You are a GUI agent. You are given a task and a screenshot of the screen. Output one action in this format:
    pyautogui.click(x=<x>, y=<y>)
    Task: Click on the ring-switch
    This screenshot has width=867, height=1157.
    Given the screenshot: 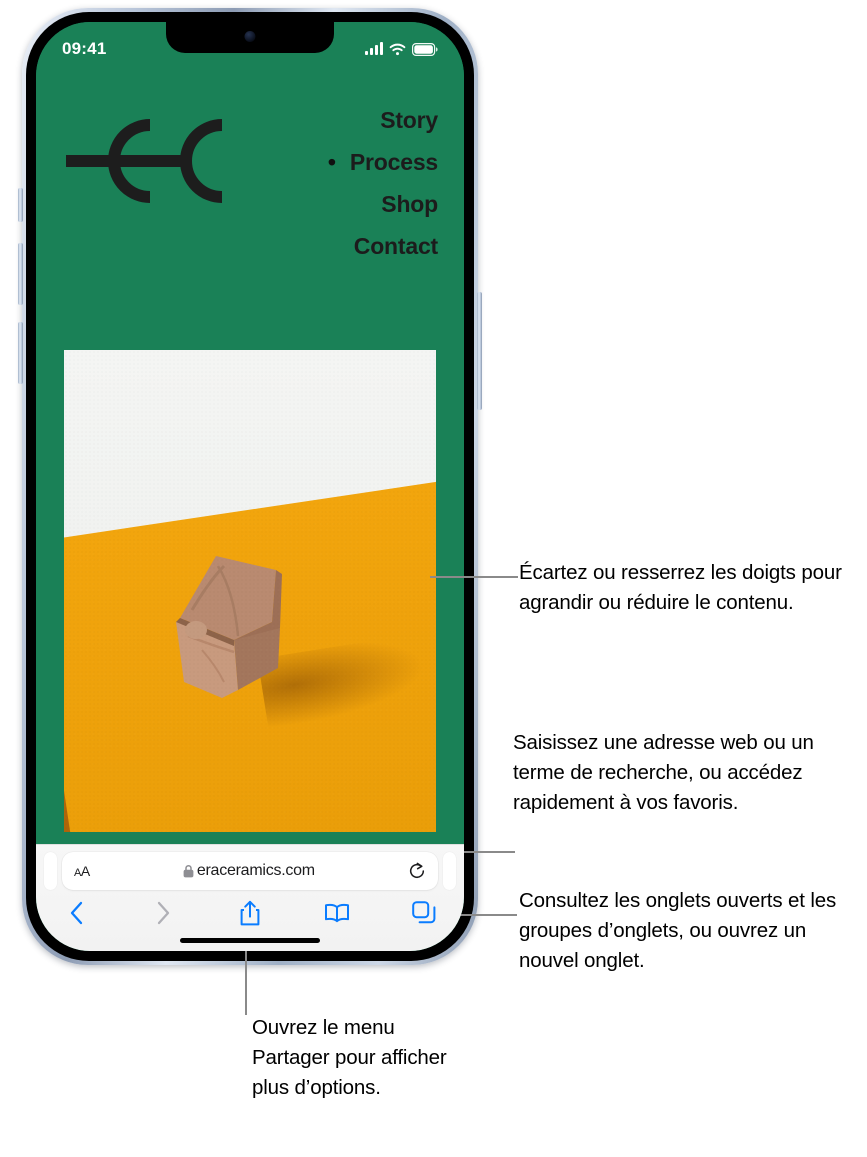 What is the action you would take?
    pyautogui.click(x=20, y=205)
    